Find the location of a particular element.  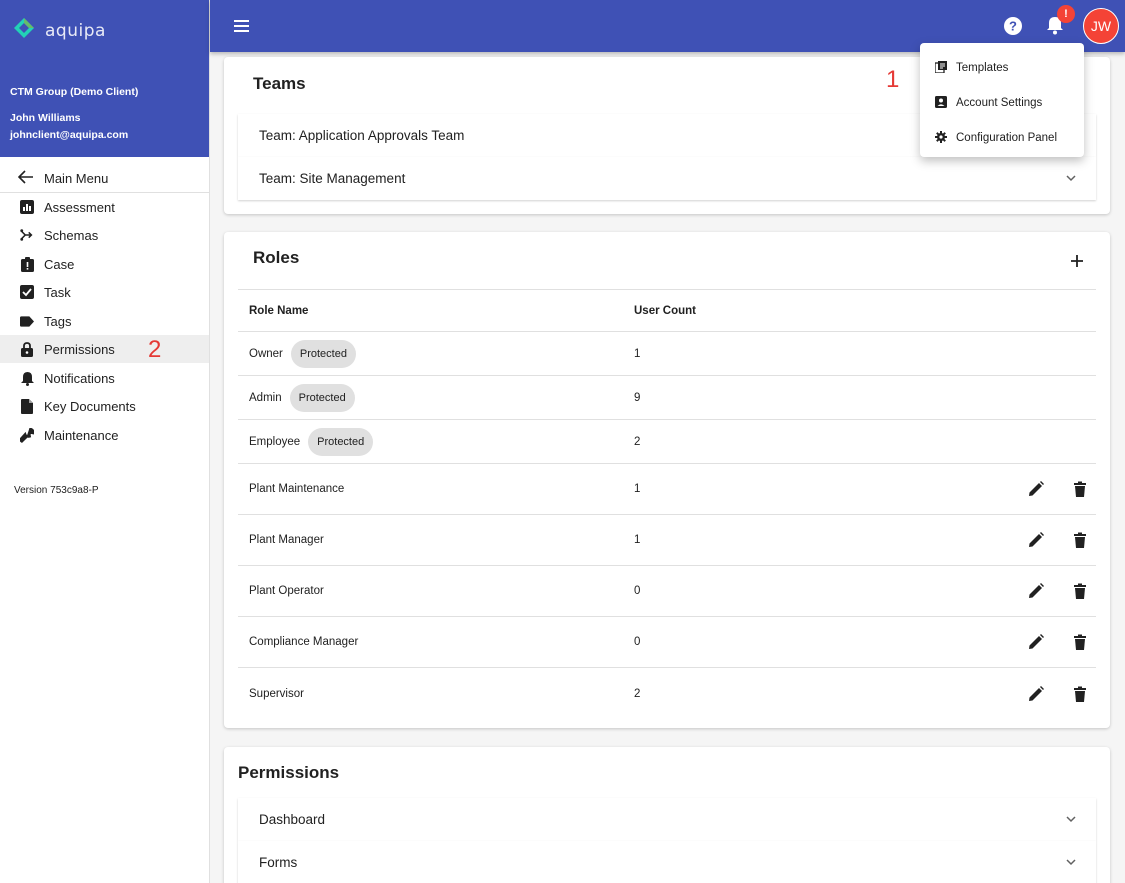

sidebar-item-key-documents: Key Documents is located at coordinates (104, 406).